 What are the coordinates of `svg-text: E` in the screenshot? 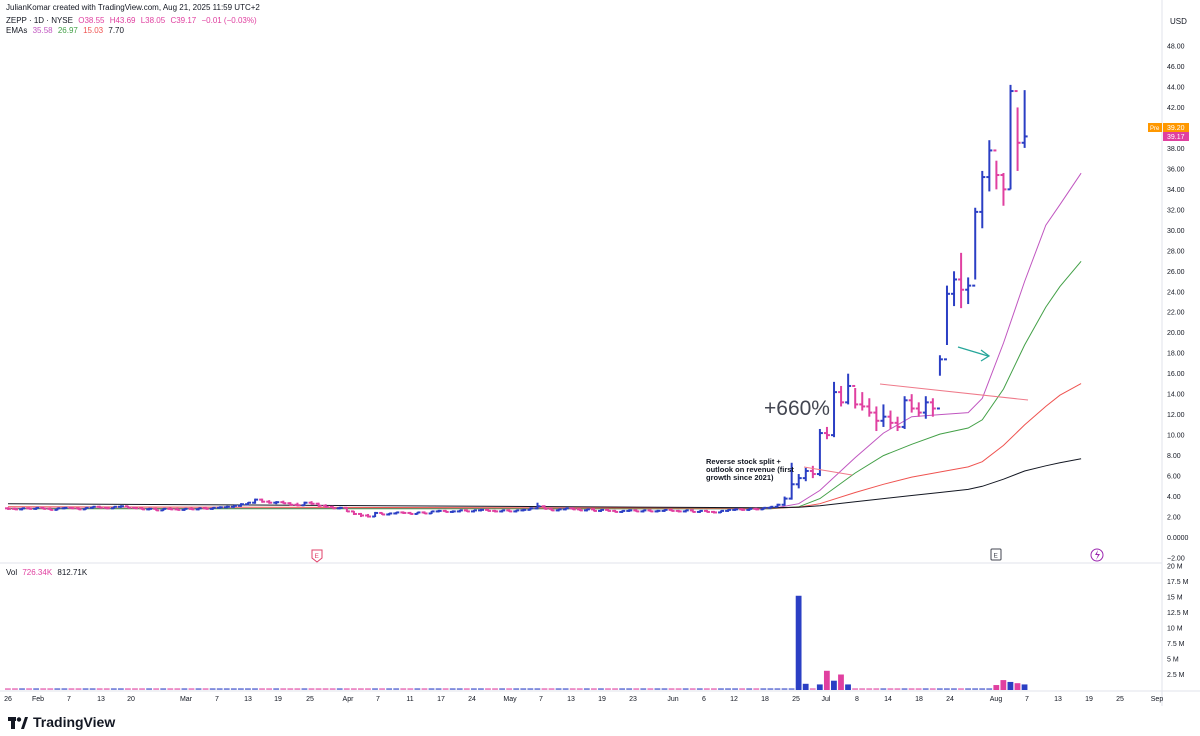 It's located at (317, 556).